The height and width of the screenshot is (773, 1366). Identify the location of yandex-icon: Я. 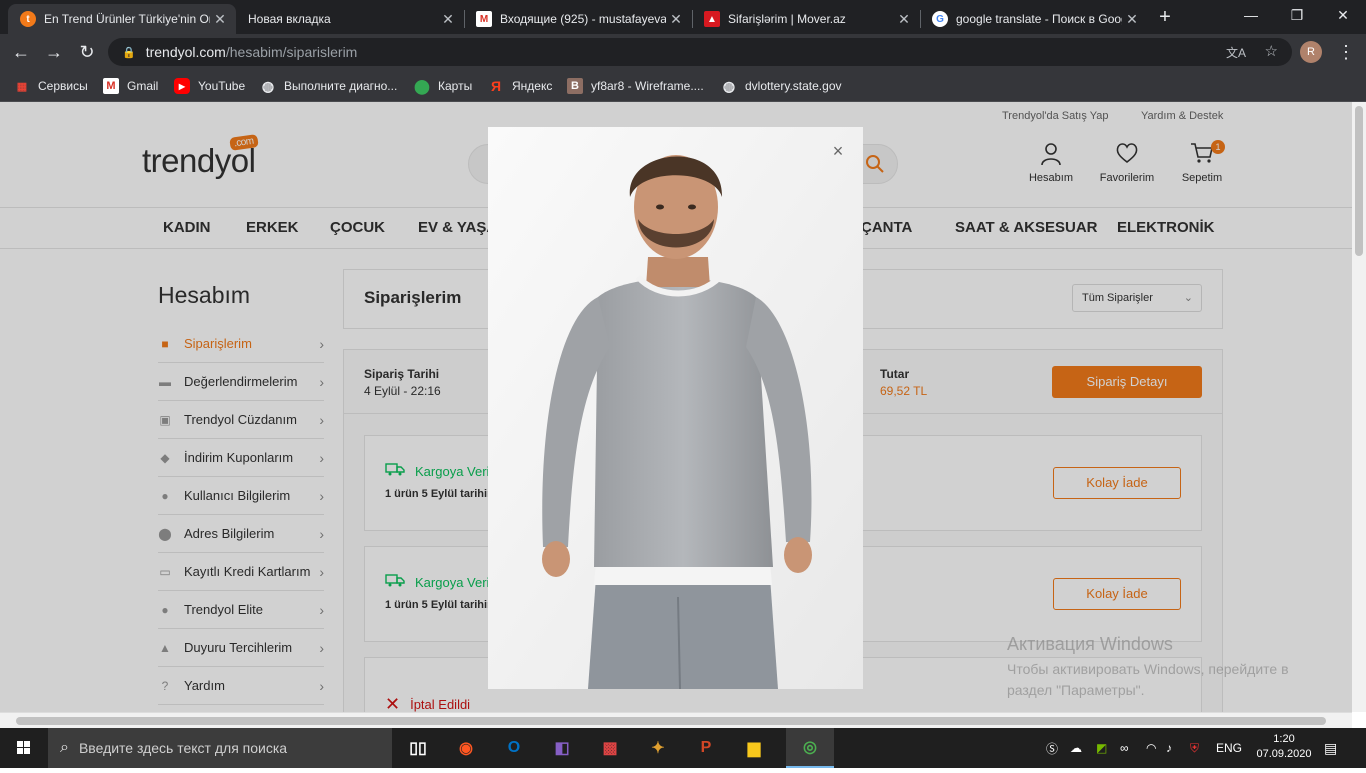
(496, 86).